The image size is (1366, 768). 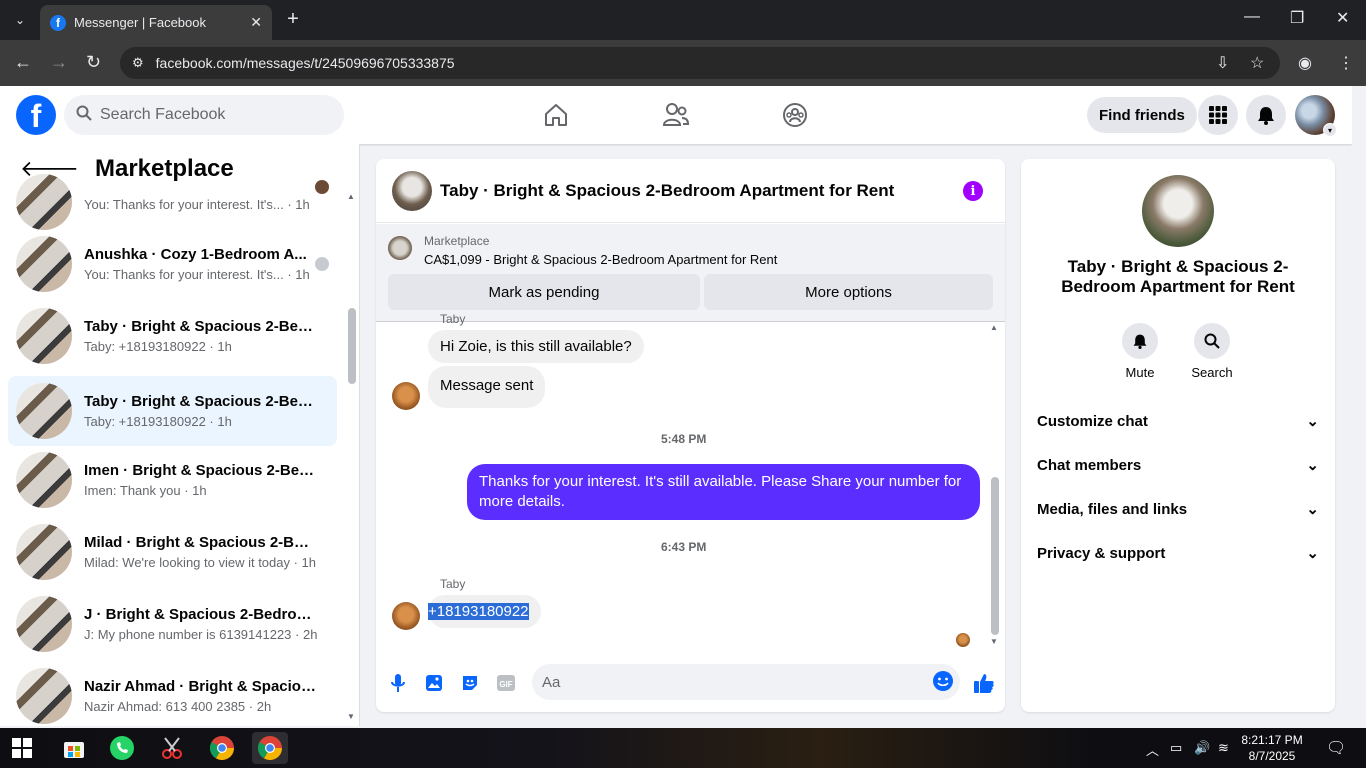 What do you see at coordinates (848, 292) in the screenshot?
I see `more-options-button: More options` at bounding box center [848, 292].